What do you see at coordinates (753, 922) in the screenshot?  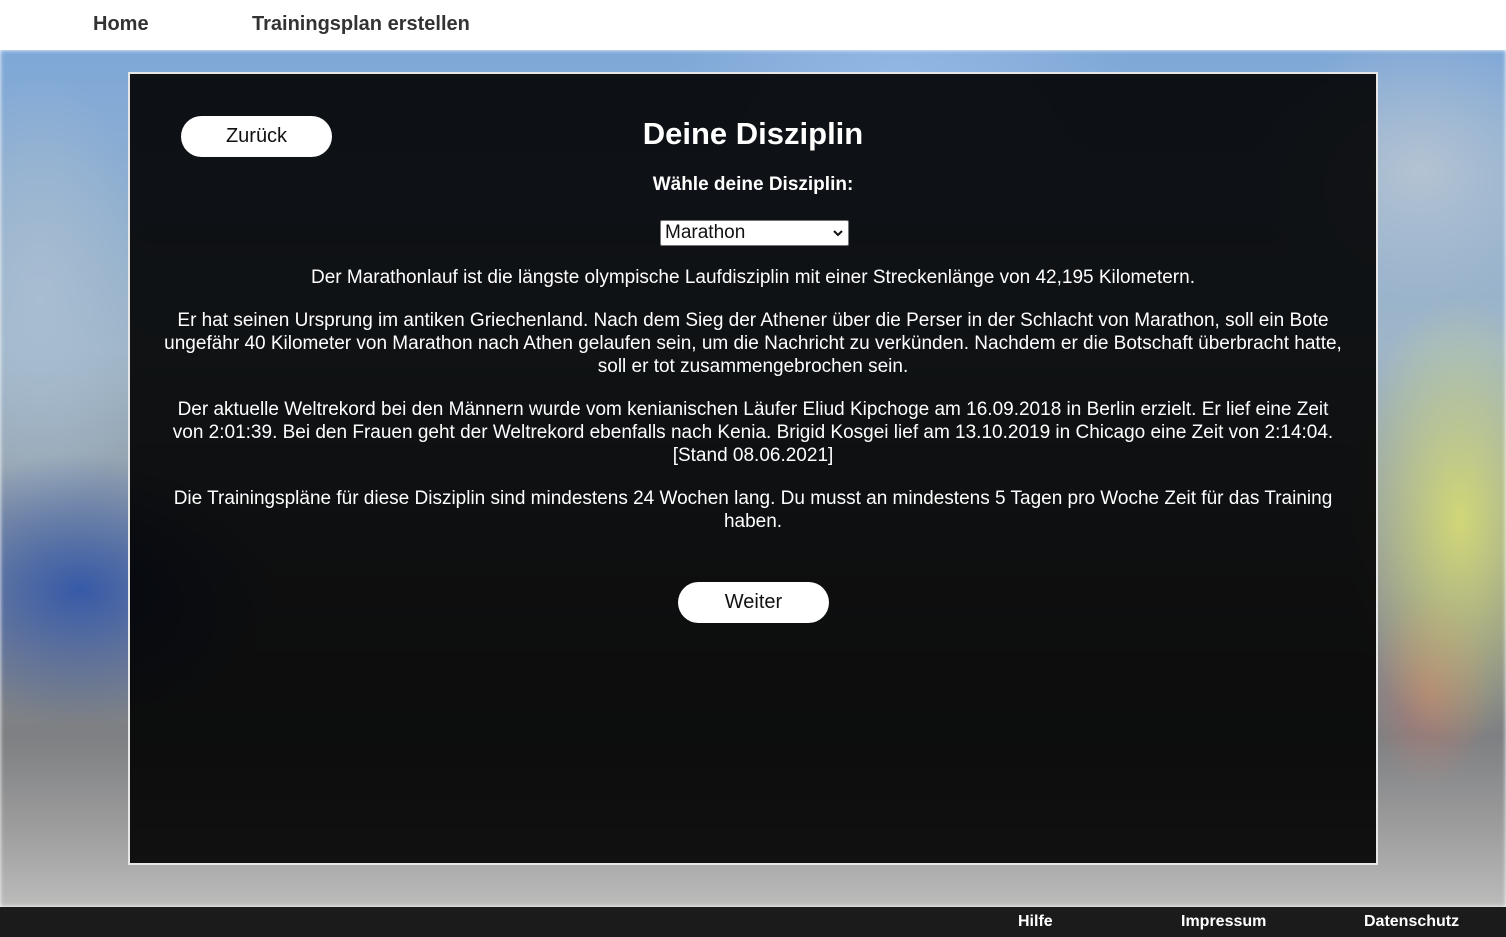 I see `footer: Hilfe Impressum Datenschutz` at bounding box center [753, 922].